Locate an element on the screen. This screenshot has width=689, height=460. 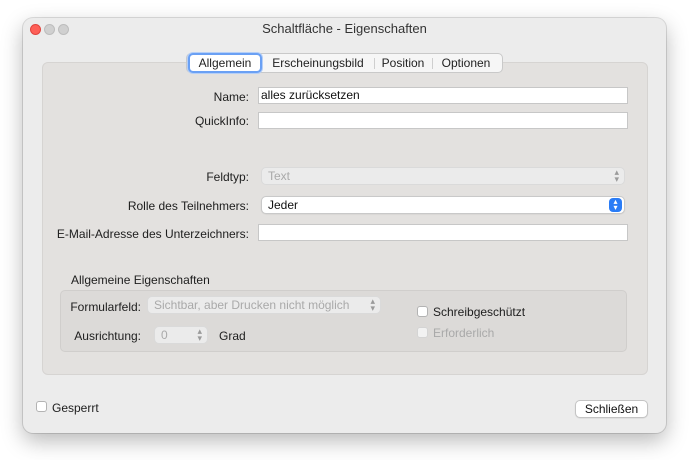
ausrichtung-label: Ausrichtung: is located at coordinates (107, 336).